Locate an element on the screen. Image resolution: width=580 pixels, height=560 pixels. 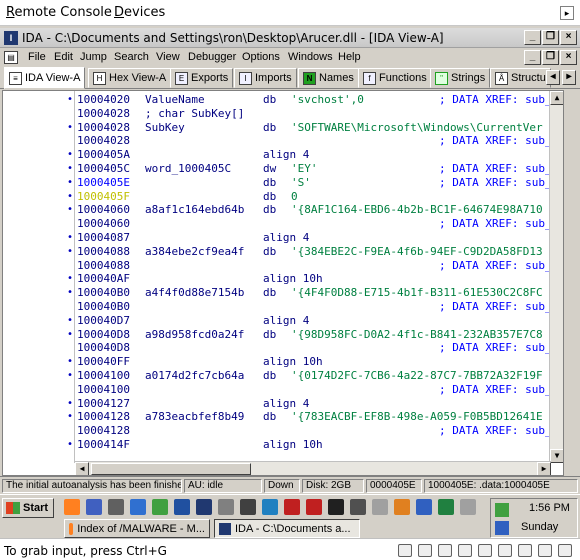
line-label: ; char SubKey[] is located at coordinates (194, 114).